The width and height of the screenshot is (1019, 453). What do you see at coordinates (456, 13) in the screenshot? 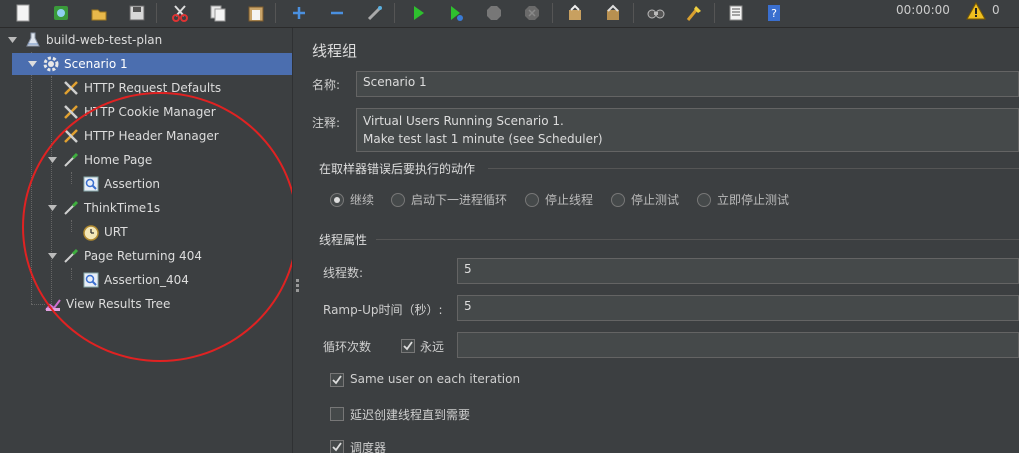
I see `start-no-pause-icon` at bounding box center [456, 13].